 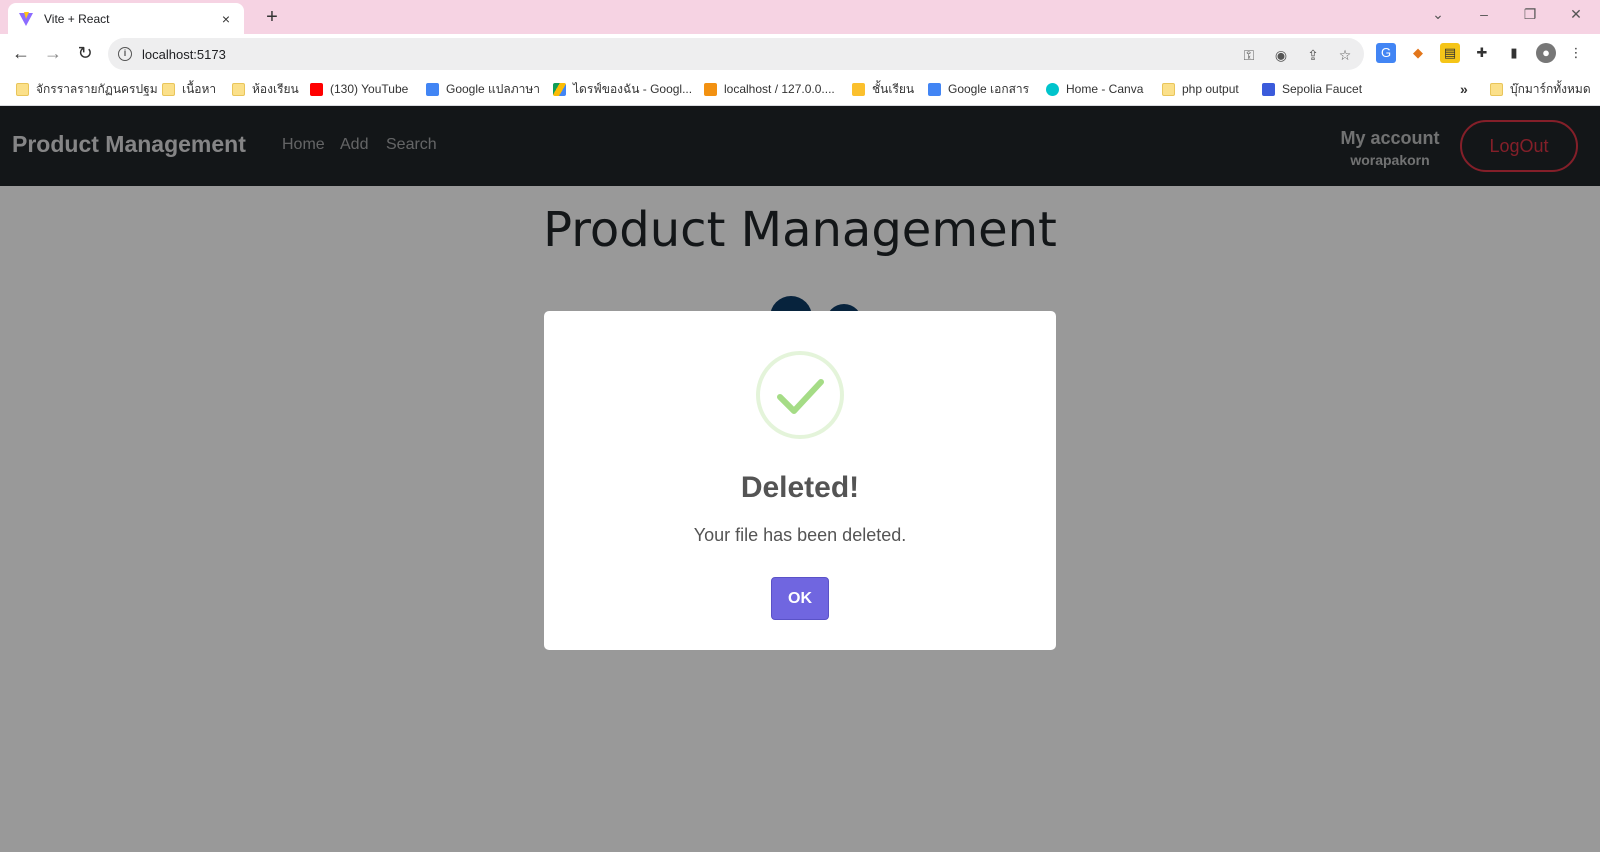 I want to click on google-drive-icon, so click(x=559, y=89).